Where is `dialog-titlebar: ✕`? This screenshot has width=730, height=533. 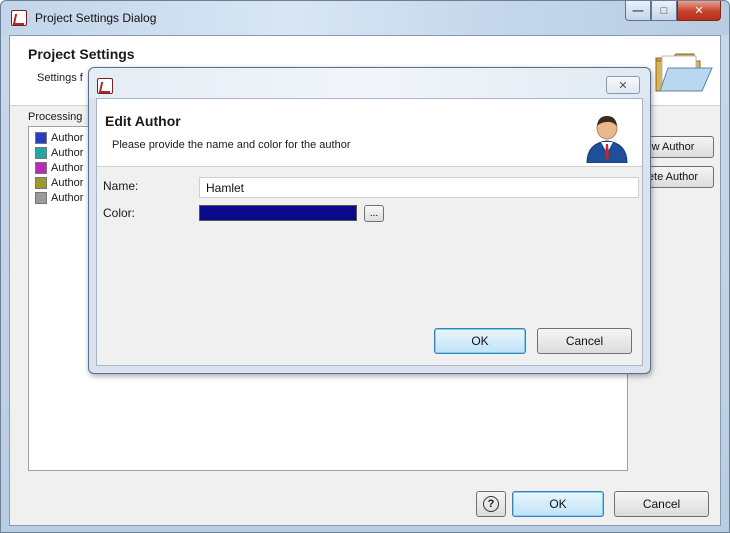 dialog-titlebar: ✕ is located at coordinates (369, 83).